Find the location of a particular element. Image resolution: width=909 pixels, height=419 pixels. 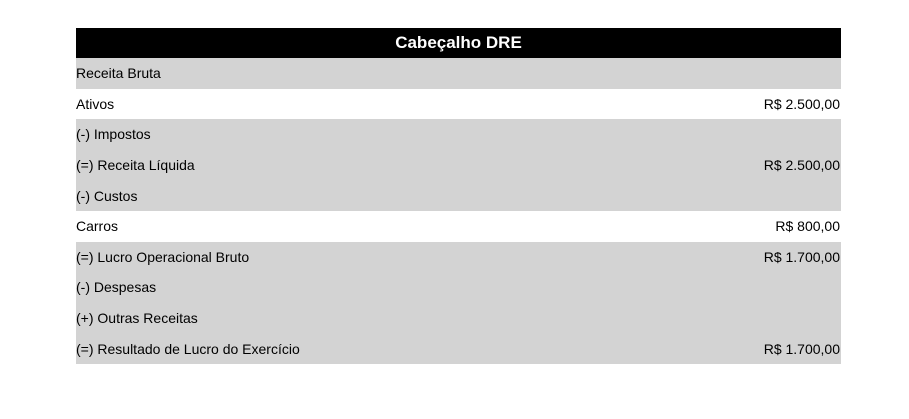

table-row-outras-receitas: (+) Outras Receitas is located at coordinates (458, 318).